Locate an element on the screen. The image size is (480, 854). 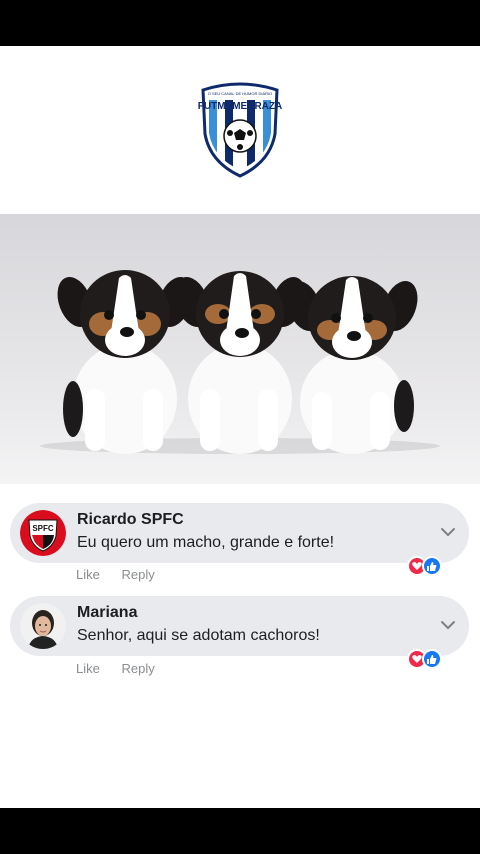
spfc-badge-text: SPFC is located at coordinates (43, 528).